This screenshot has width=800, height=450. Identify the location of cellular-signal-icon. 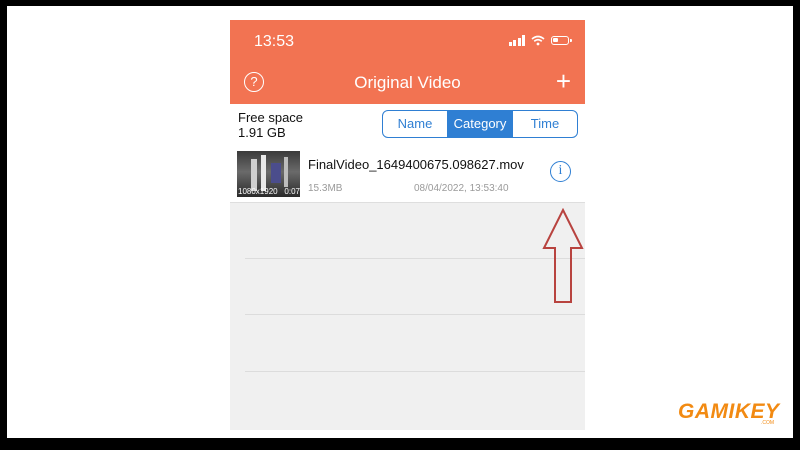
(516, 40).